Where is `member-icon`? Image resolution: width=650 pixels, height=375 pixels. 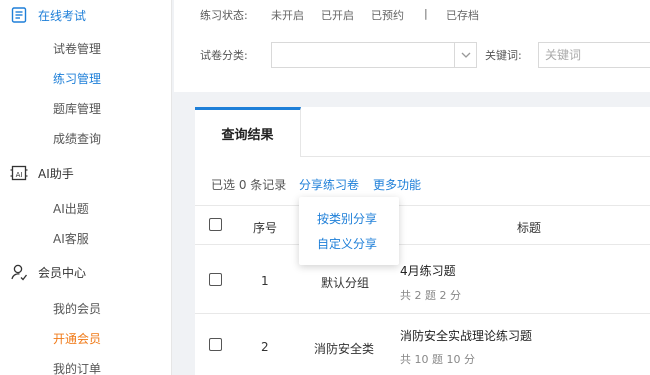 member-icon is located at coordinates (19, 272).